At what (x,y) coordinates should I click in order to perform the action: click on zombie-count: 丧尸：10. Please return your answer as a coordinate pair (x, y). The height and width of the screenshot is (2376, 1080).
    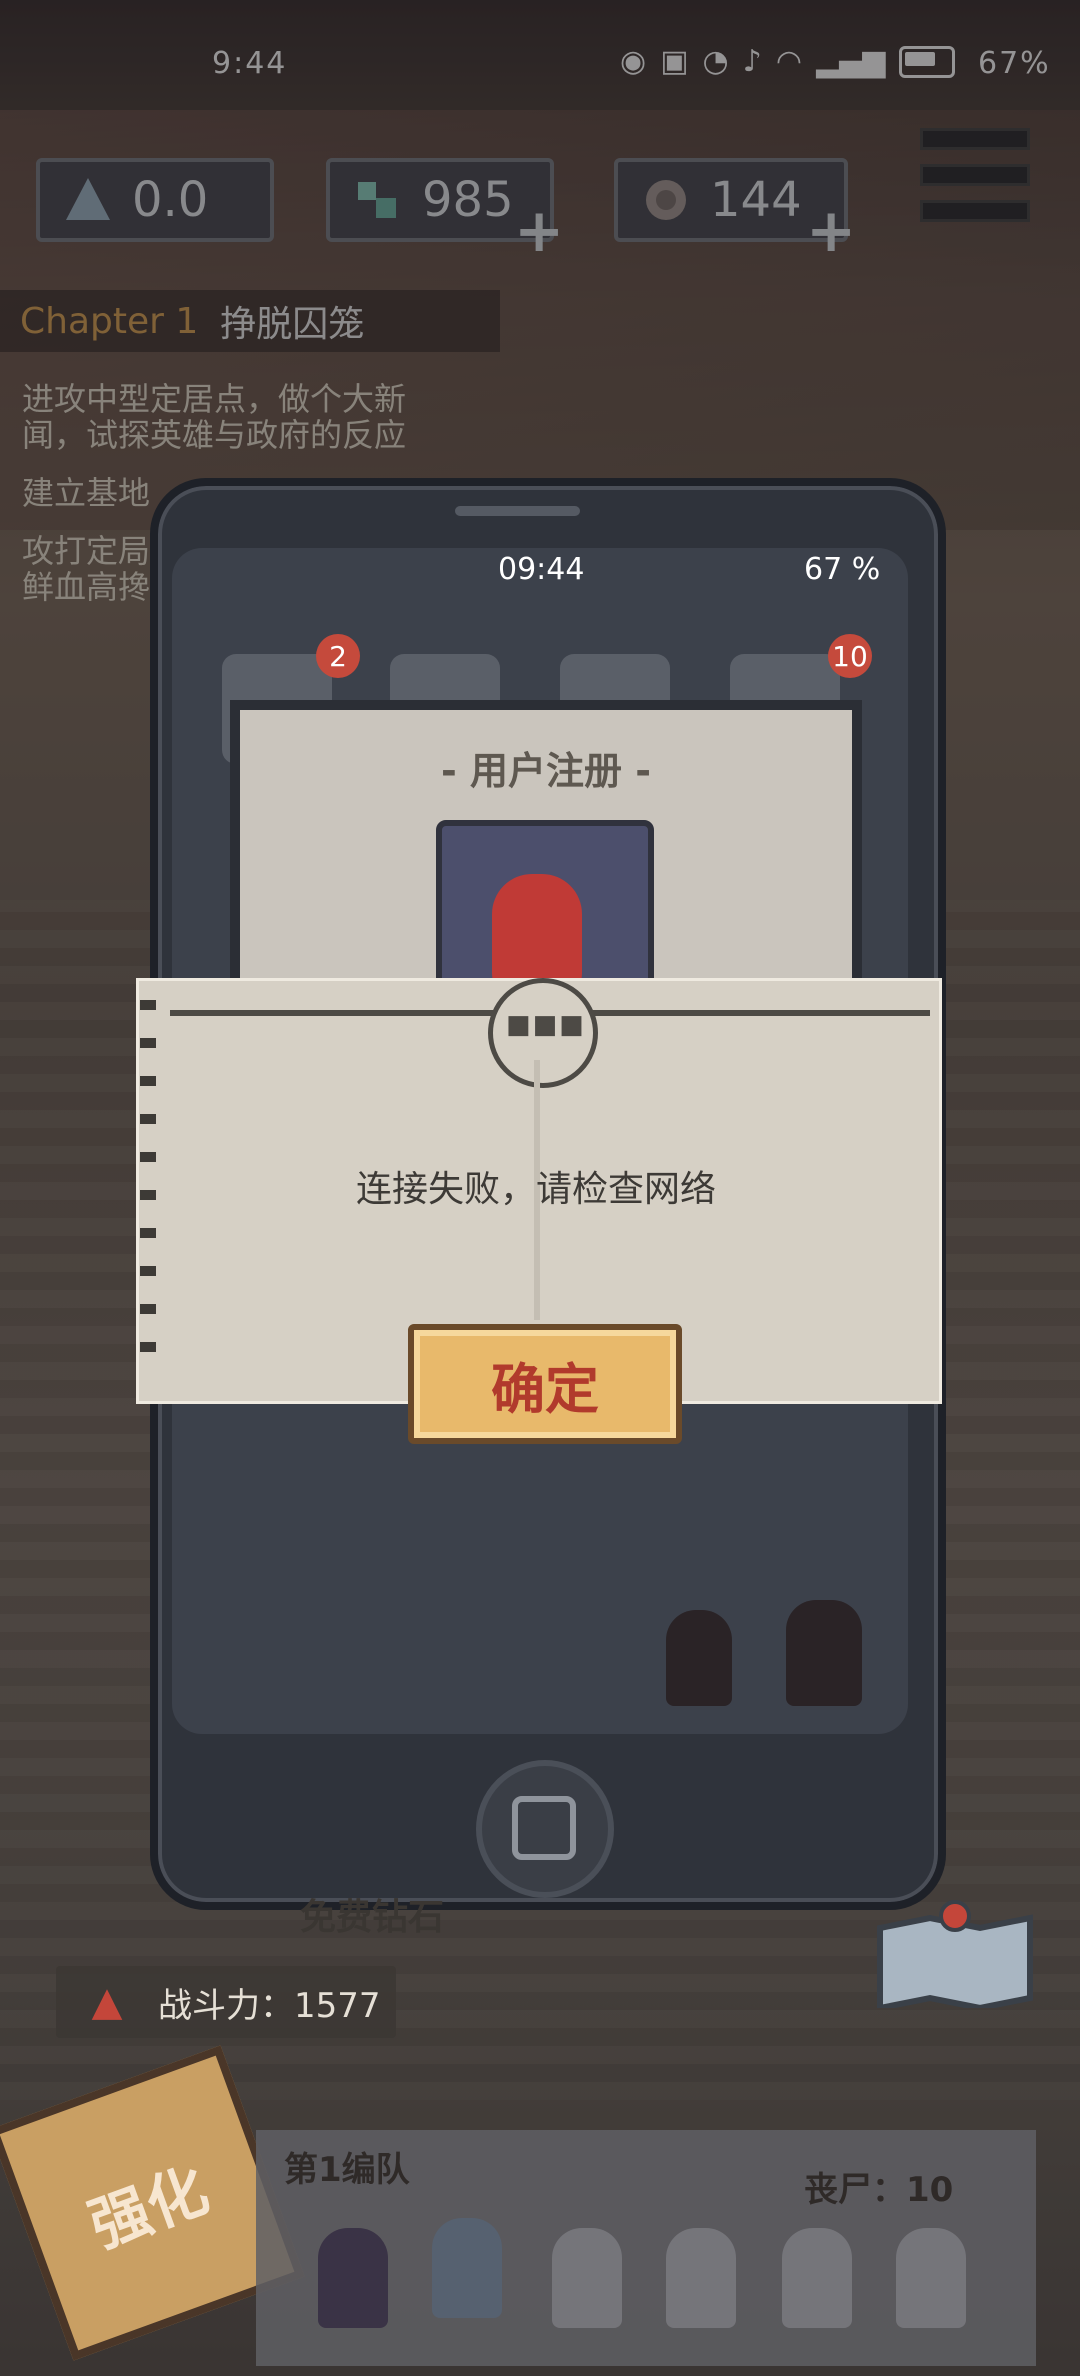
    Looking at the image, I should click on (879, 2190).